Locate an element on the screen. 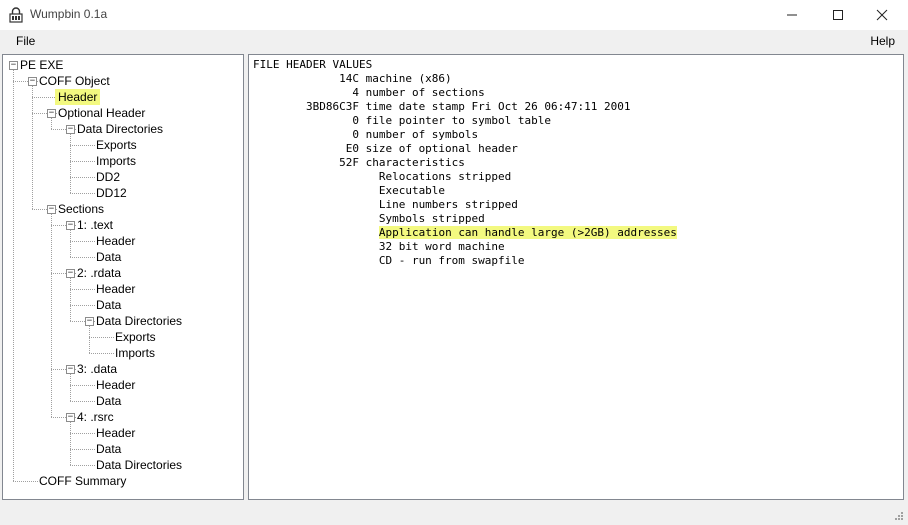 This screenshot has height=525, width=908. title-bar: Wumpbin 0.1a is located at coordinates (454, 15).